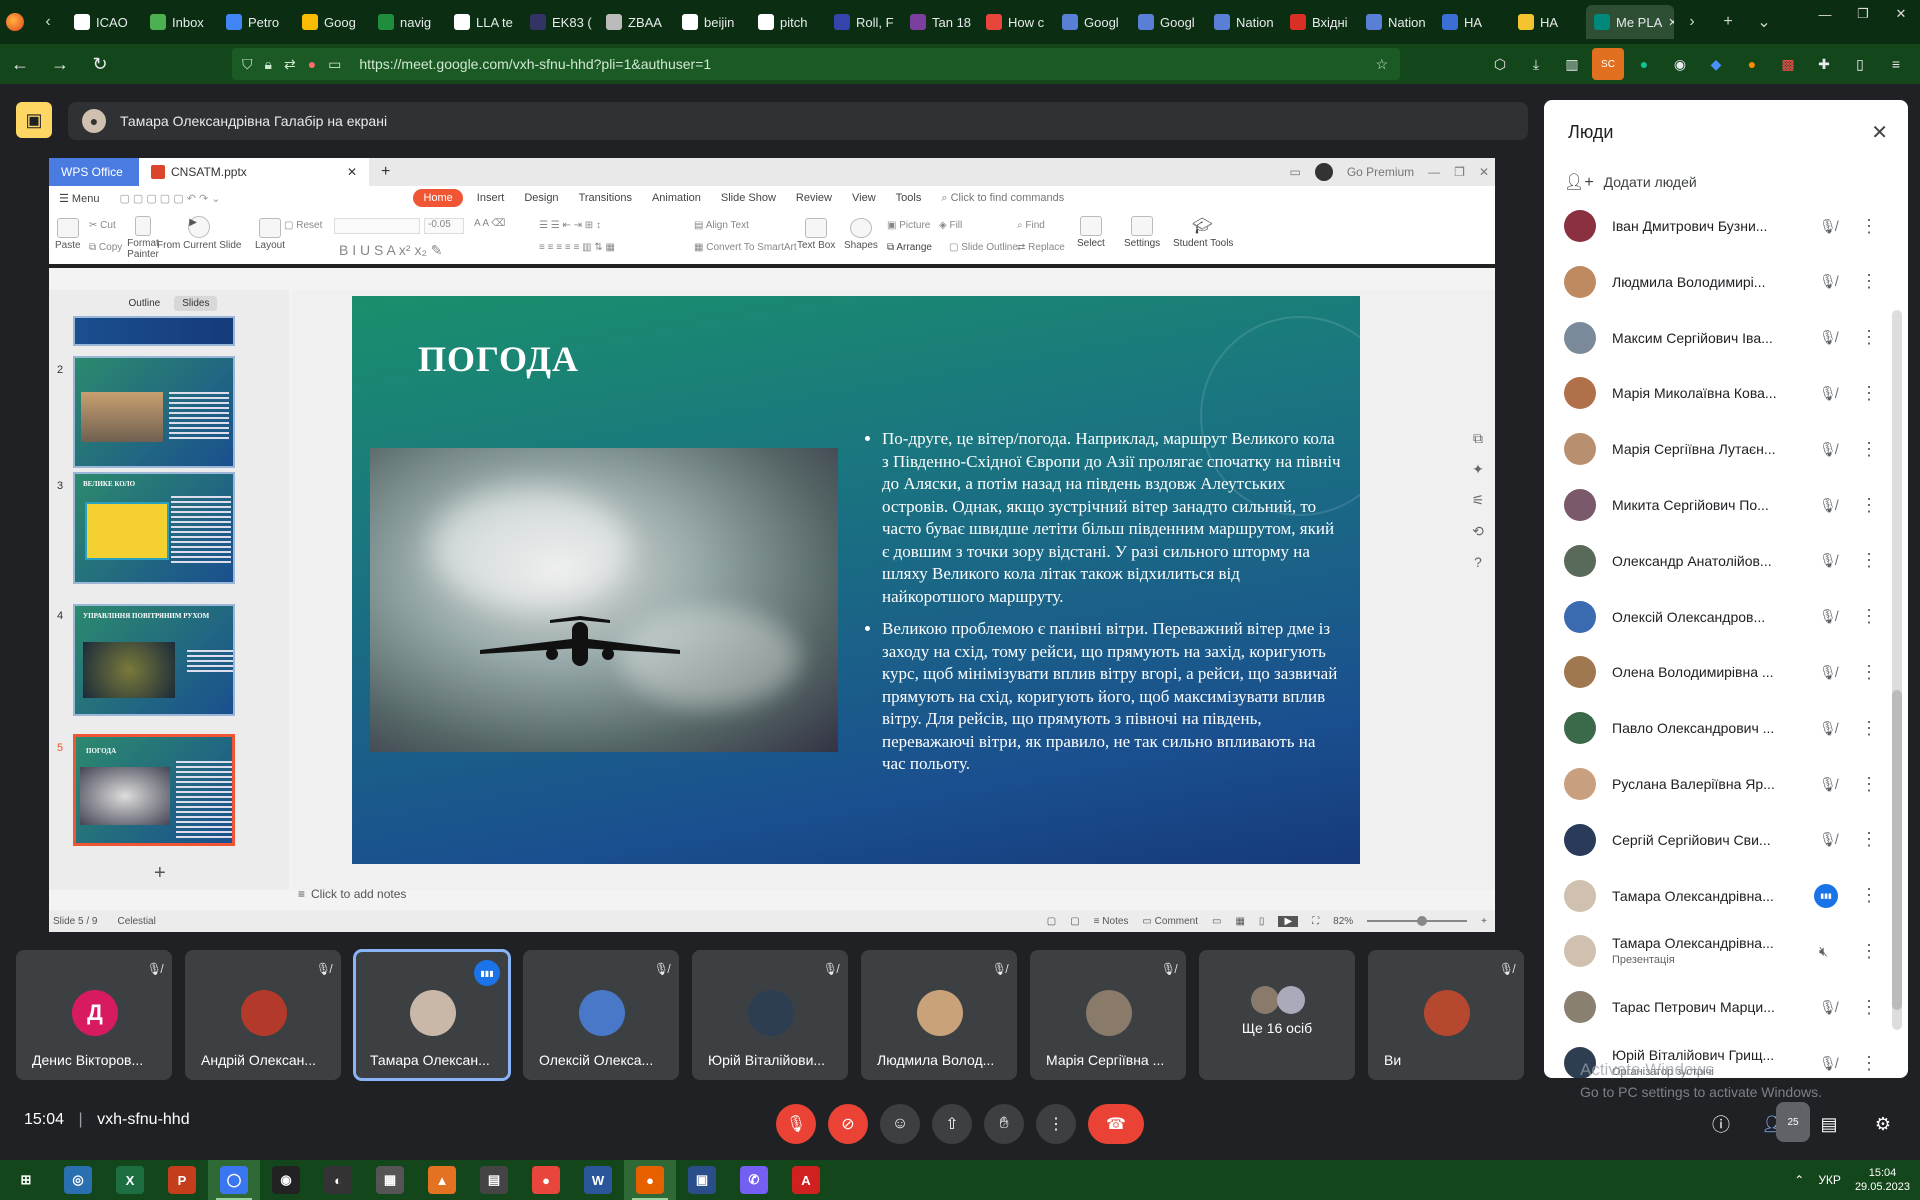 This screenshot has height=1200, width=1920. I want to click on participant-row: Олександр Анатолійов... 🎙︎̸ ⋮, so click(1717, 561).